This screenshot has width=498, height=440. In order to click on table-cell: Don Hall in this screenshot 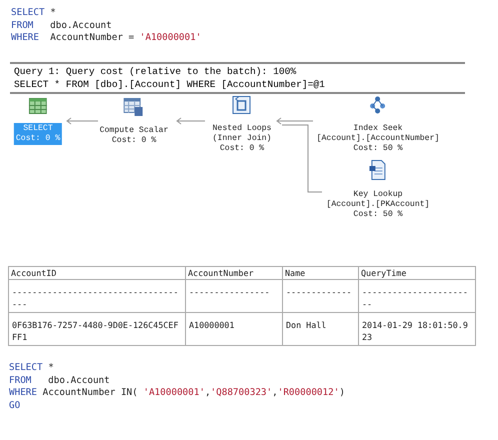, I will do `click(320, 329)`.